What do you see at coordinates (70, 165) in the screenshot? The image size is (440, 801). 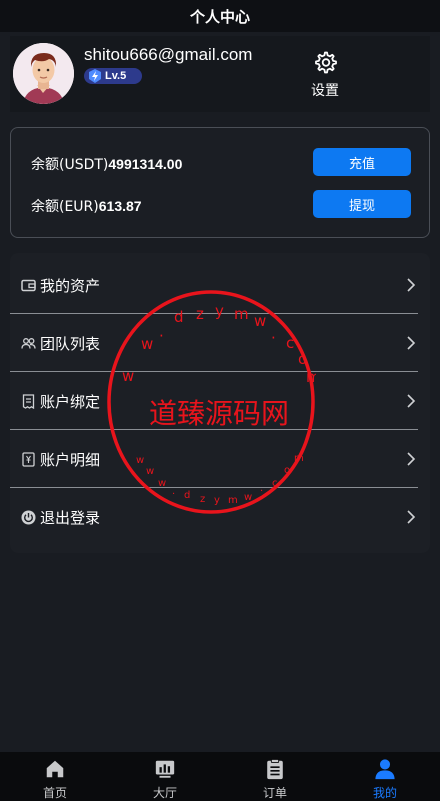 I see `usdt-label: 余额(USDT)` at bounding box center [70, 165].